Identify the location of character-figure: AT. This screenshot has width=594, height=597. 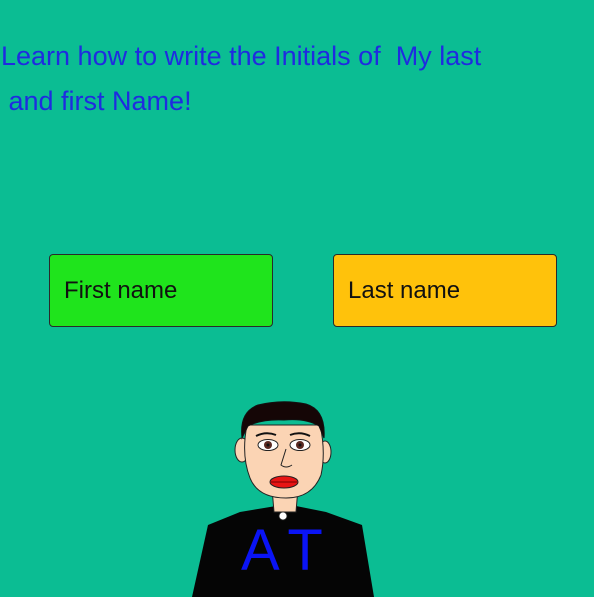
(283, 499).